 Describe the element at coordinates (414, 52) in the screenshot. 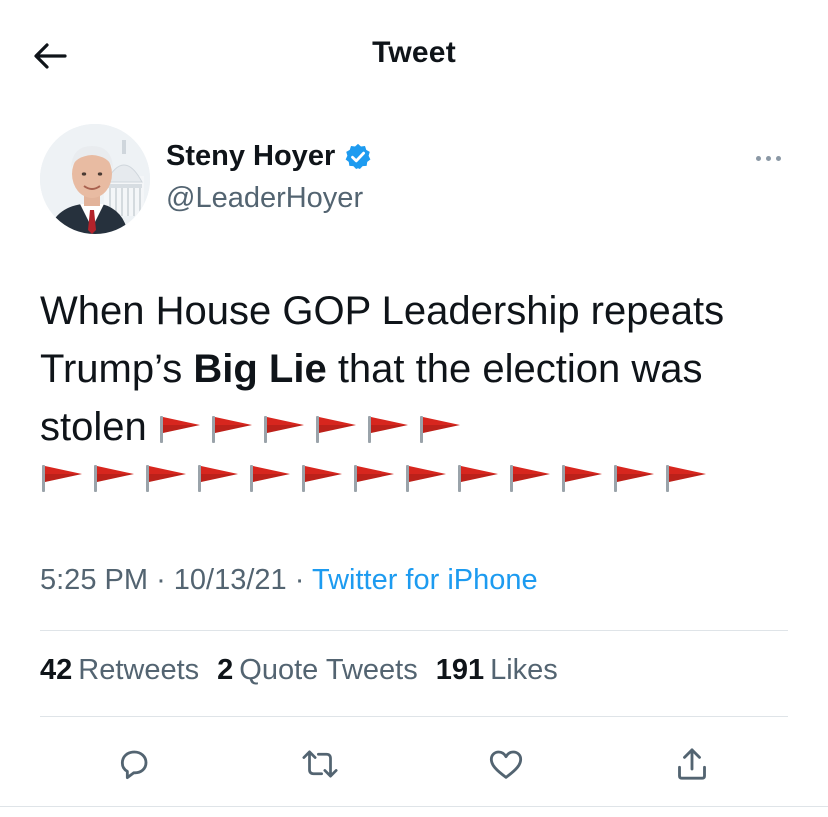

I see `page-title: Tweet` at that location.